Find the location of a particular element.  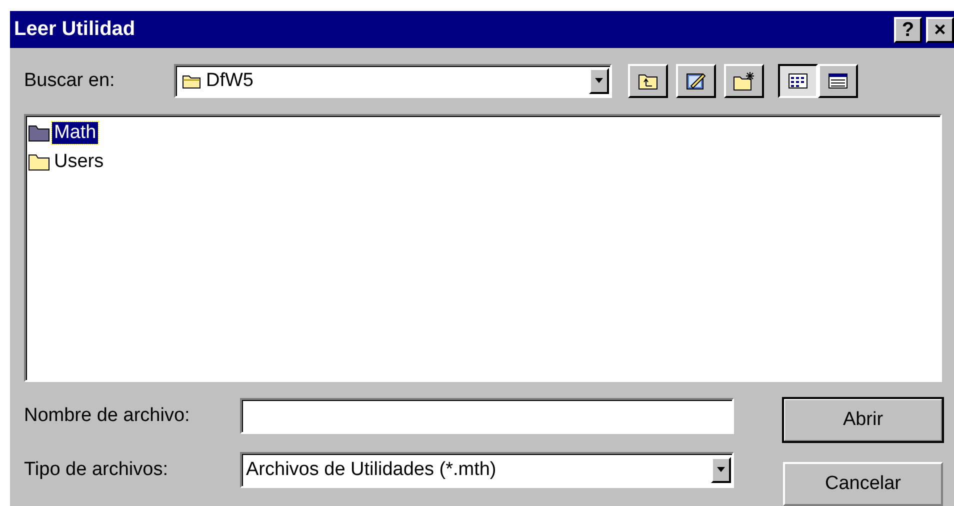

details-view-button is located at coordinates (838, 81).